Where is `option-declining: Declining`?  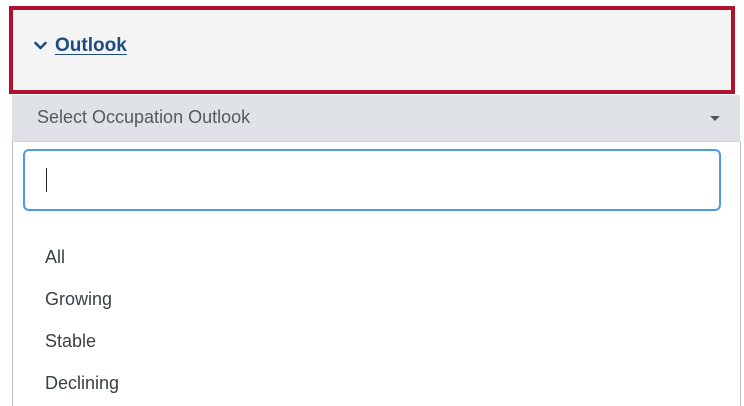 option-declining: Declining is located at coordinates (376, 383).